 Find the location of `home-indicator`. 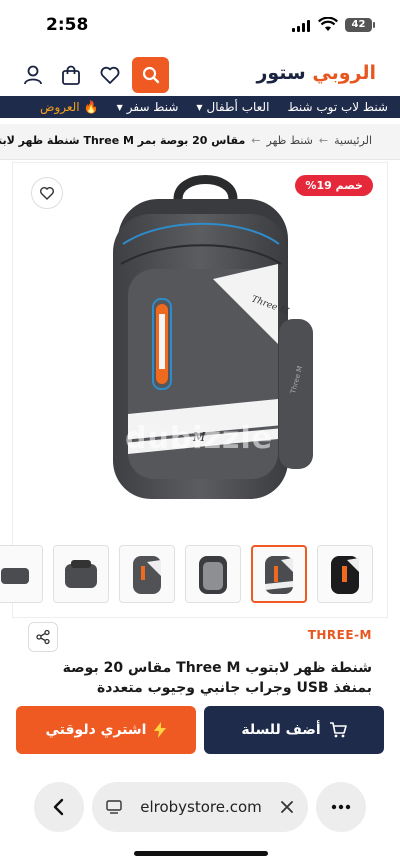

home-indicator is located at coordinates (201, 853).